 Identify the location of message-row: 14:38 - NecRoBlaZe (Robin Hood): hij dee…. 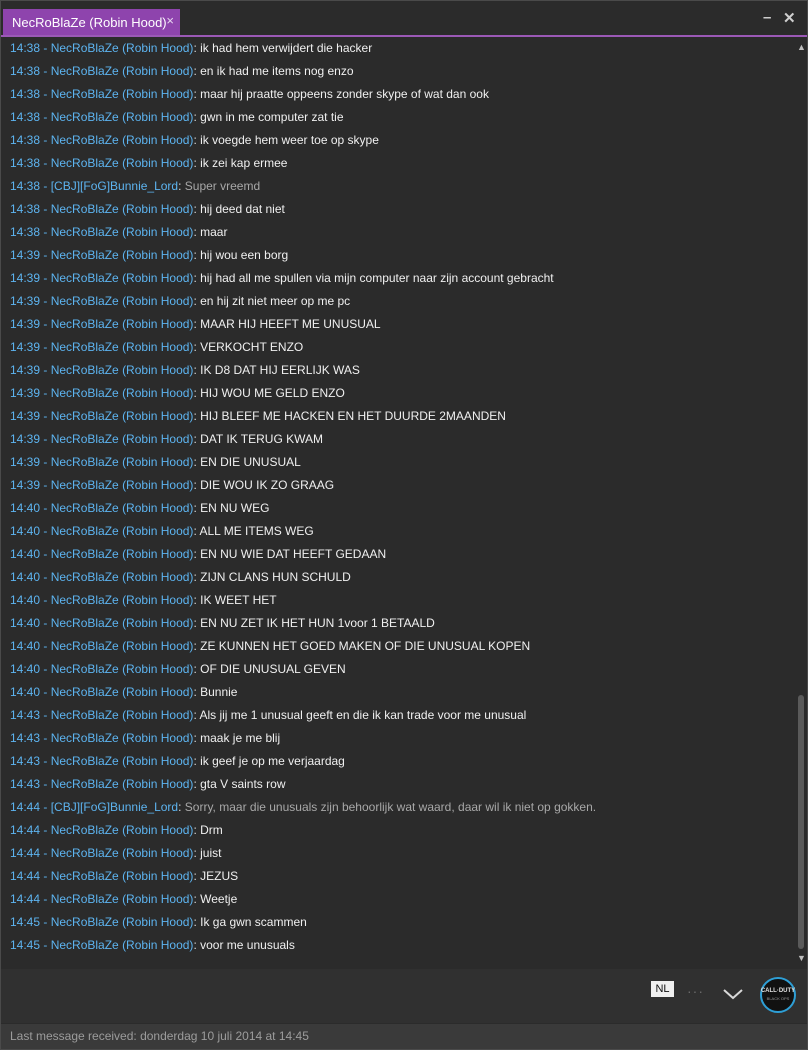
(398, 209).